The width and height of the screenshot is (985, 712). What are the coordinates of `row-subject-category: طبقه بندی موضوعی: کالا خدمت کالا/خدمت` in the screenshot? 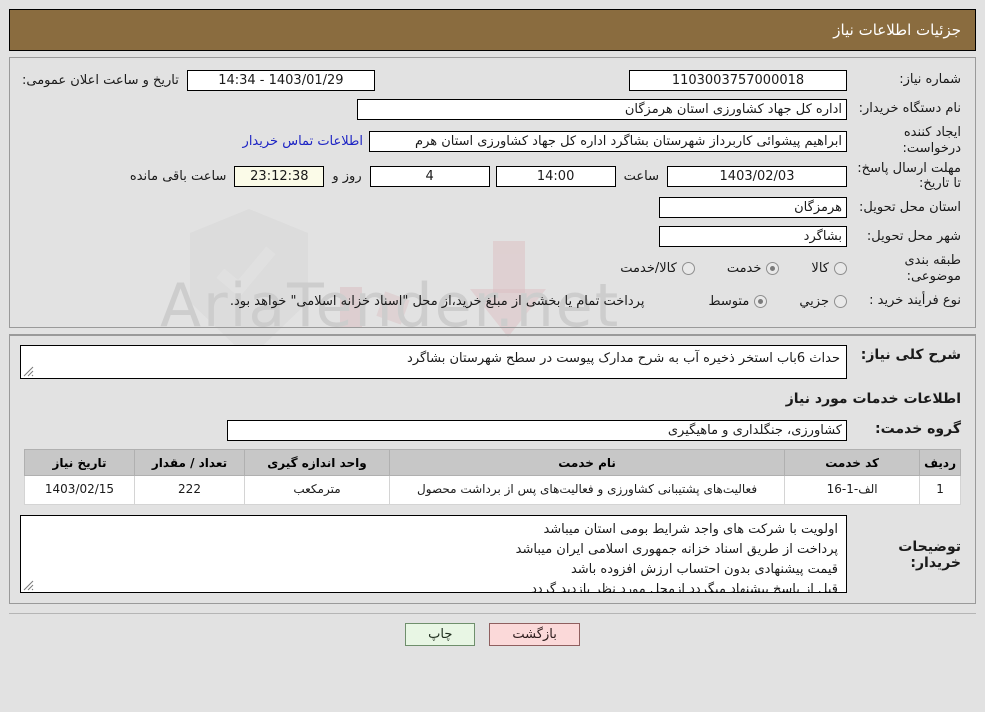 It's located at (492, 269).